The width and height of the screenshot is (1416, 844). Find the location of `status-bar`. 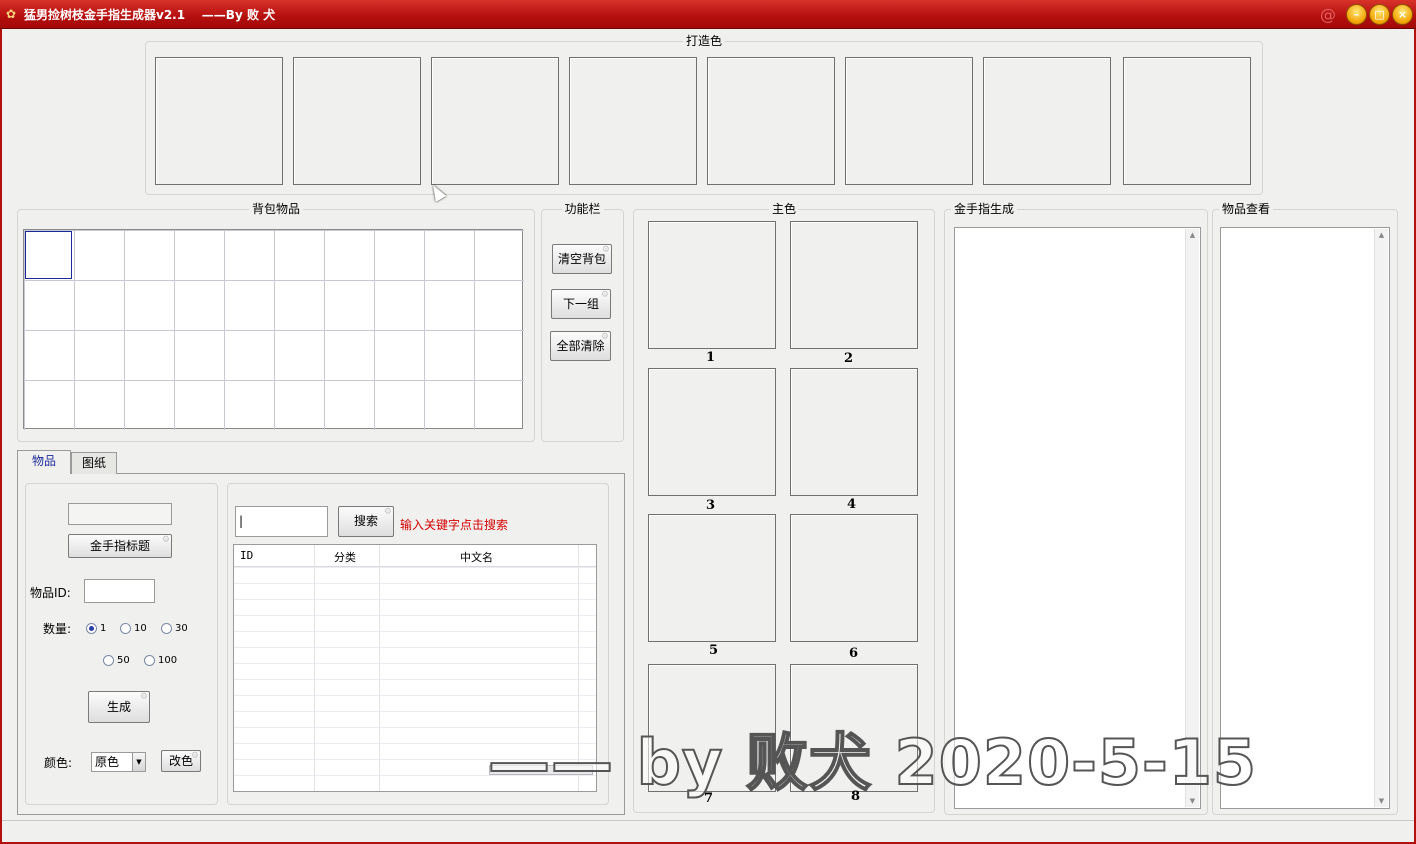

status-bar is located at coordinates (708, 831).